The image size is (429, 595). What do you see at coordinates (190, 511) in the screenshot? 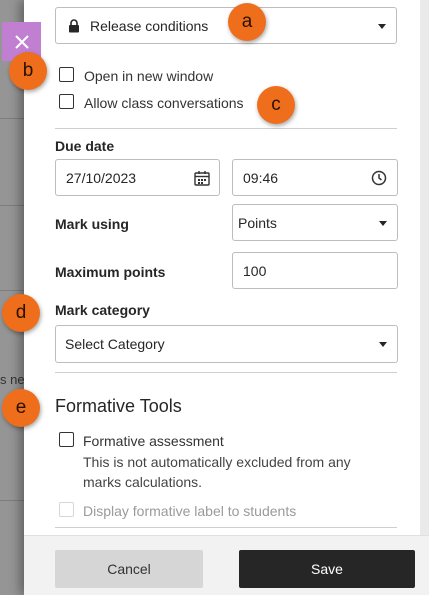
I see `display-formative-label-label: Display formative label to students` at bounding box center [190, 511].